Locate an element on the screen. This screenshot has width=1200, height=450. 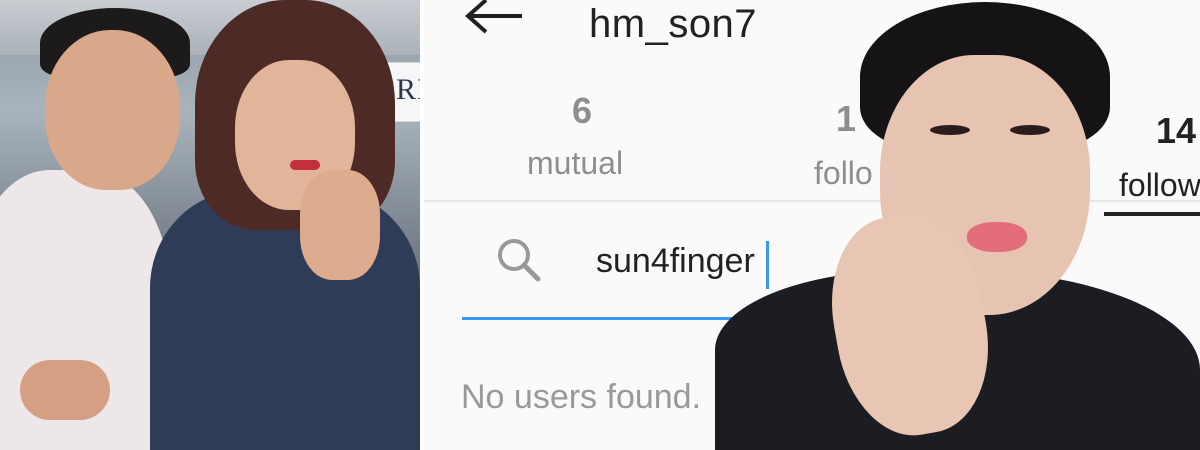
person-left-hand is located at coordinates (65, 390).